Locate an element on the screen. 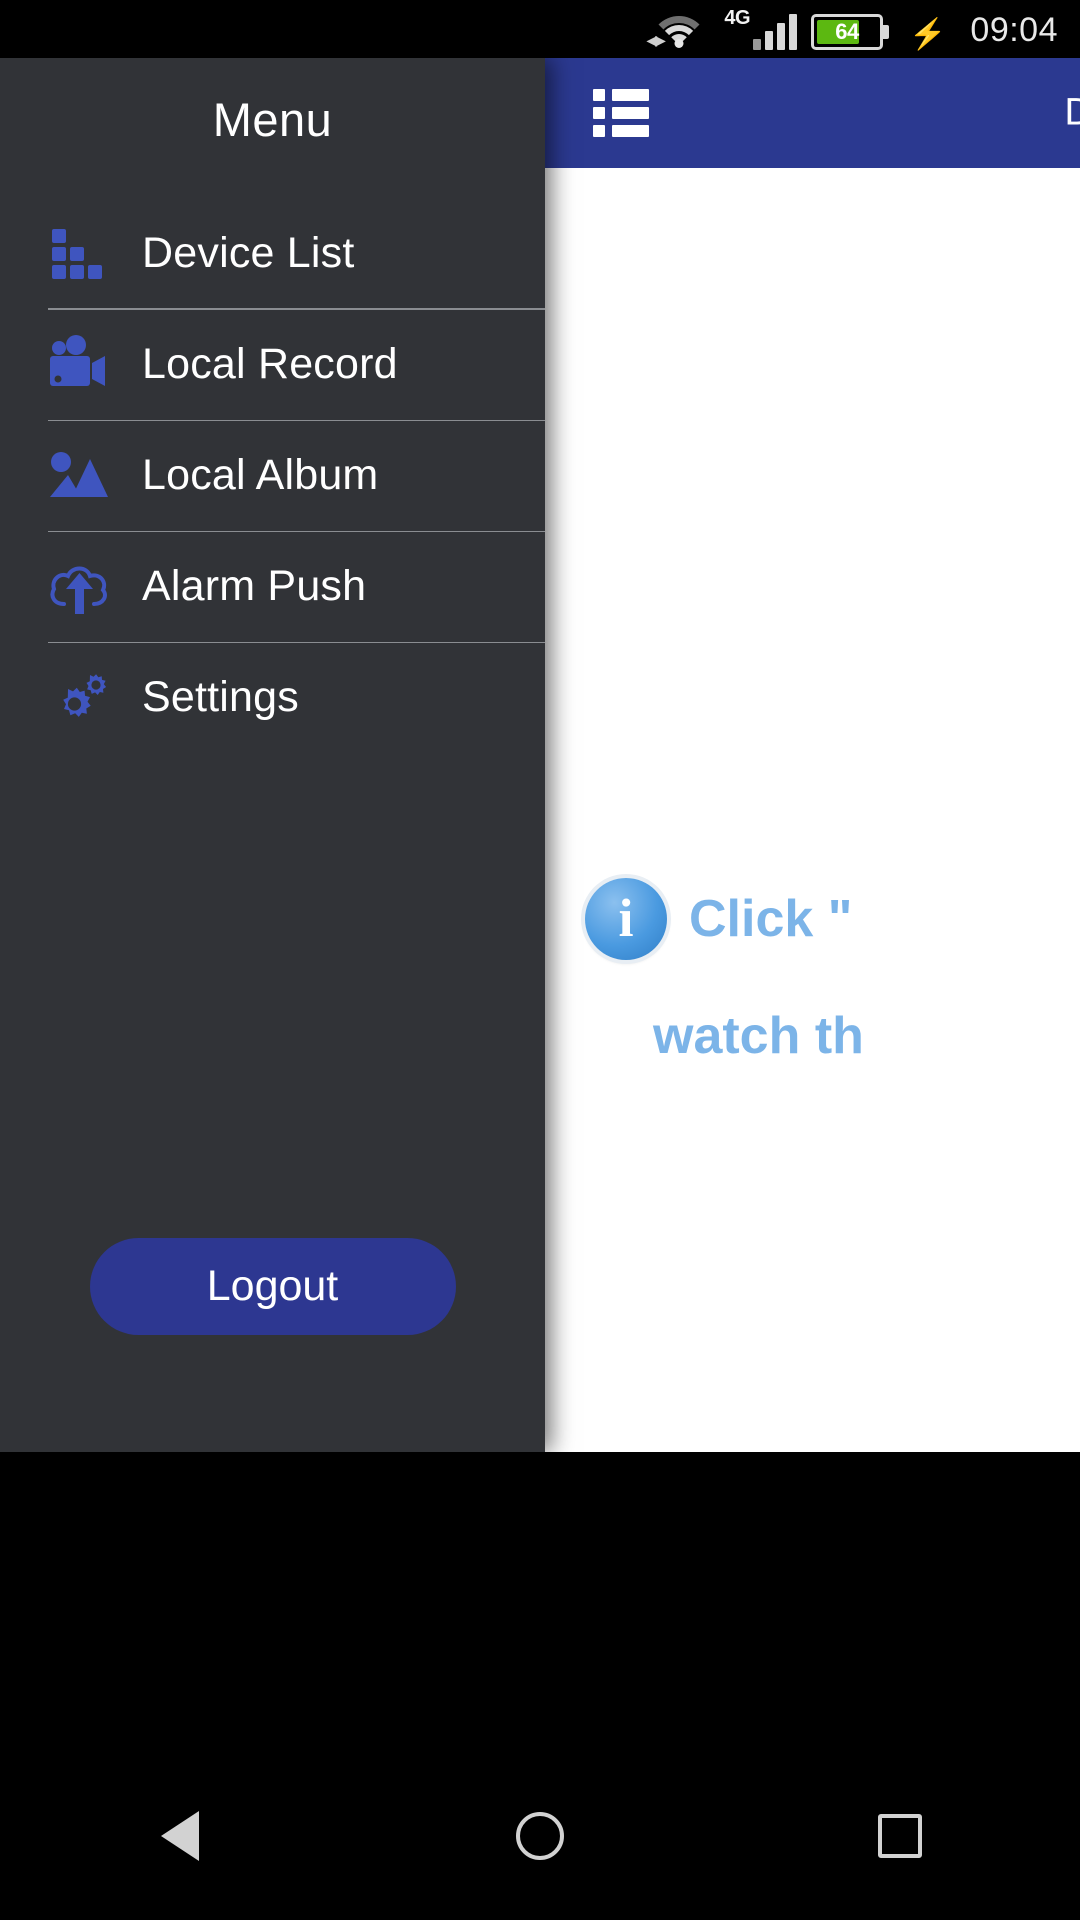  sidebar-item-label: Settings is located at coordinates (220, 697).